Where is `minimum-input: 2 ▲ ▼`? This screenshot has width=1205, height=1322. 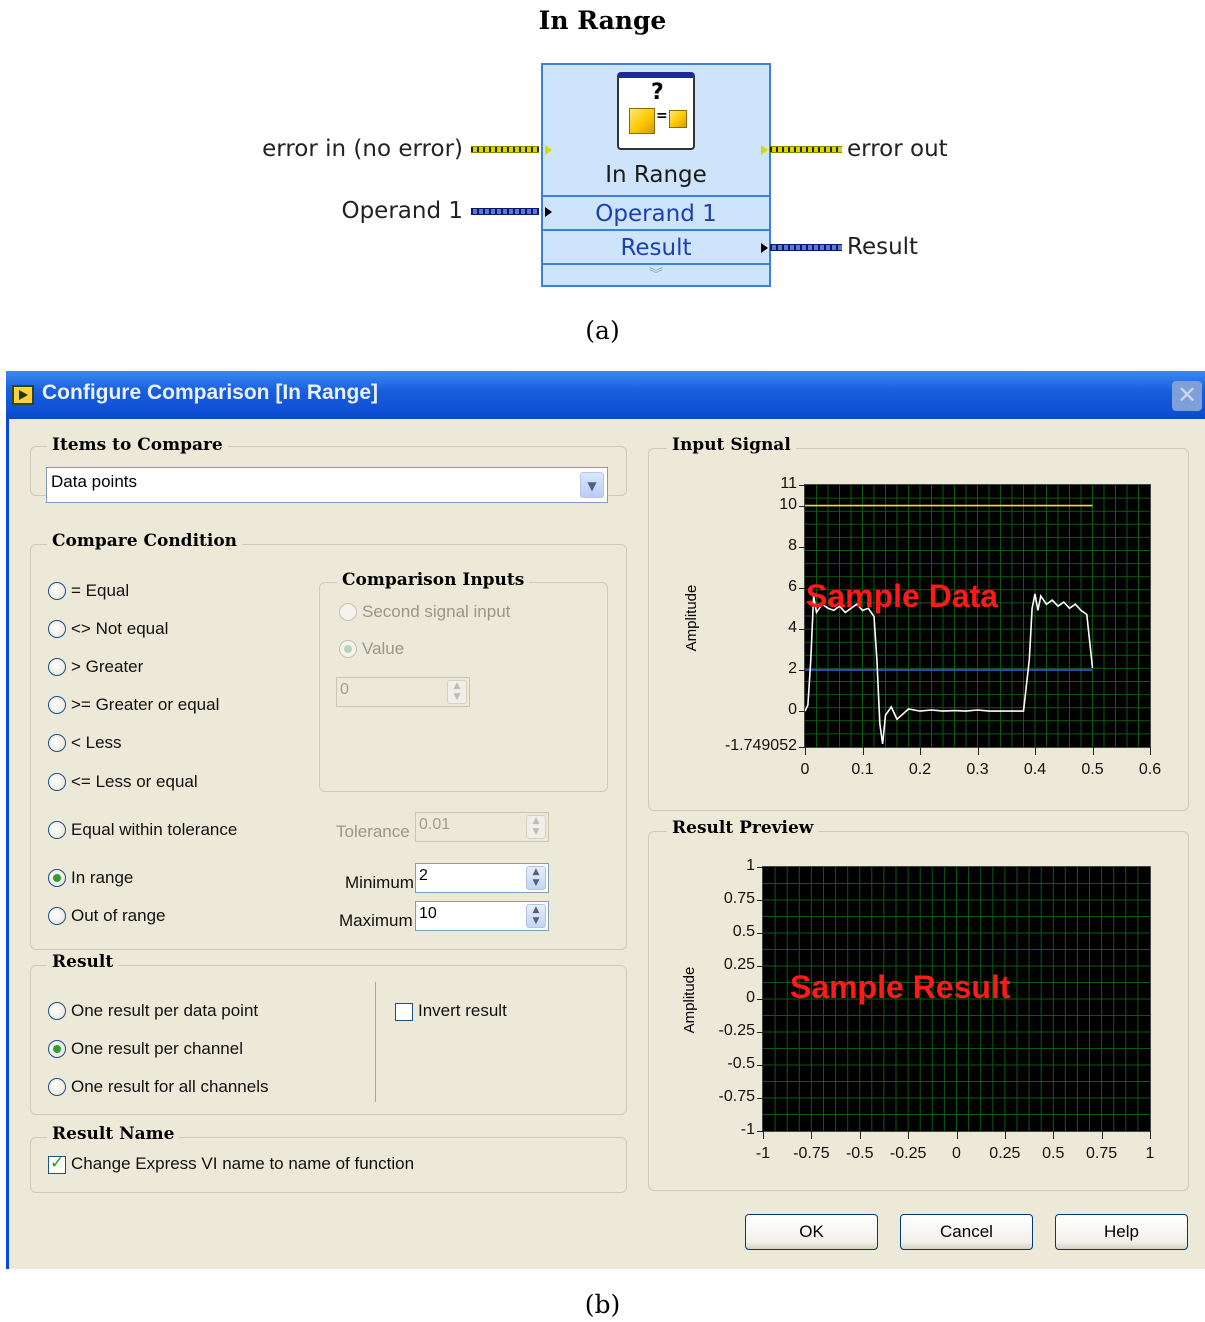 minimum-input: 2 ▲ ▼ is located at coordinates (482, 878).